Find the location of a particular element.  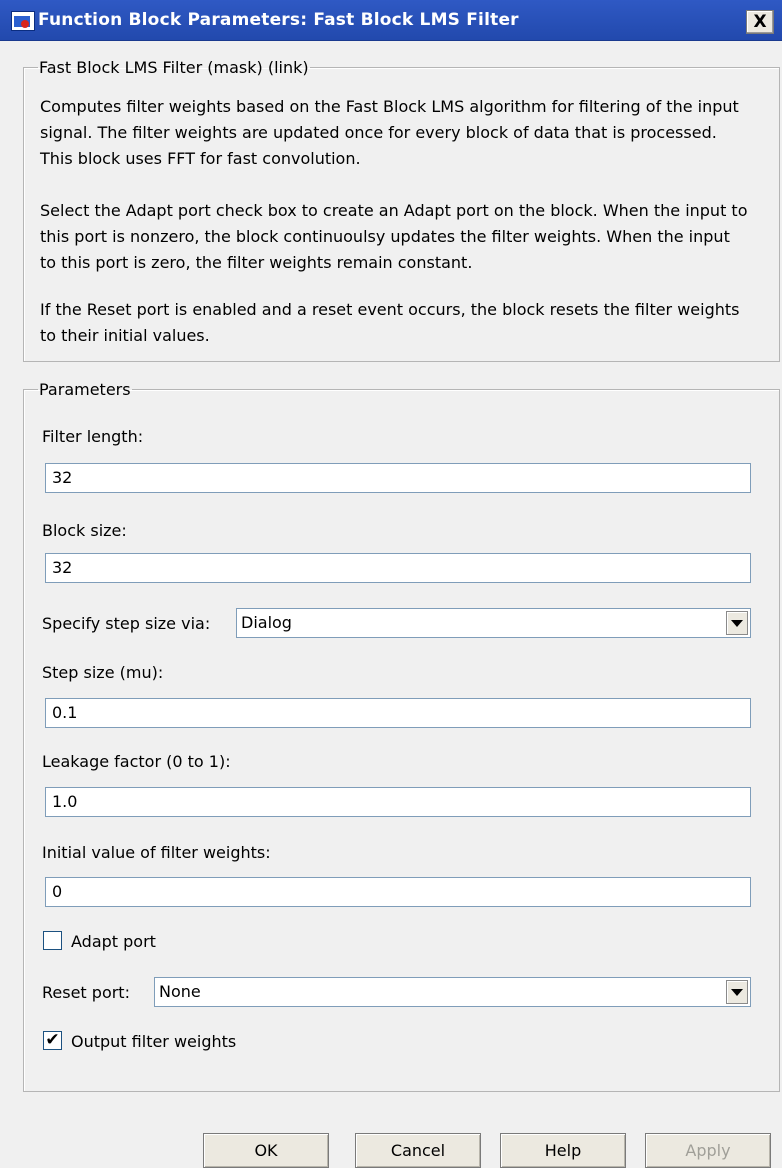

filter-length-input: 32 is located at coordinates (398, 478).